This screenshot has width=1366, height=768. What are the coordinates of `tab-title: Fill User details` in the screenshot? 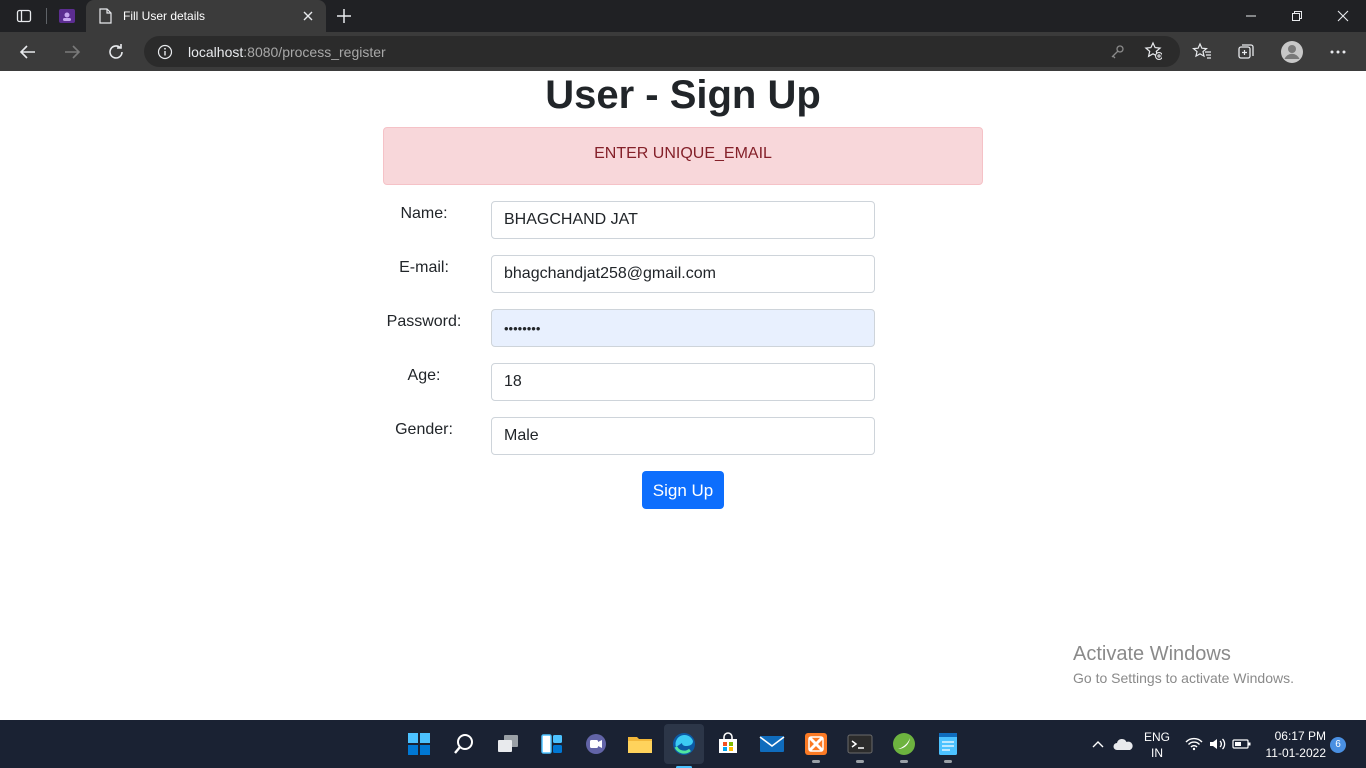 It's located at (164, 16).